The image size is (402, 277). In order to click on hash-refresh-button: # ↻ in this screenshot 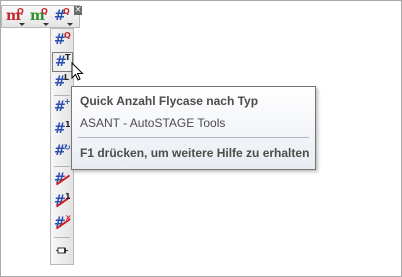, I will do `click(62, 152)`.